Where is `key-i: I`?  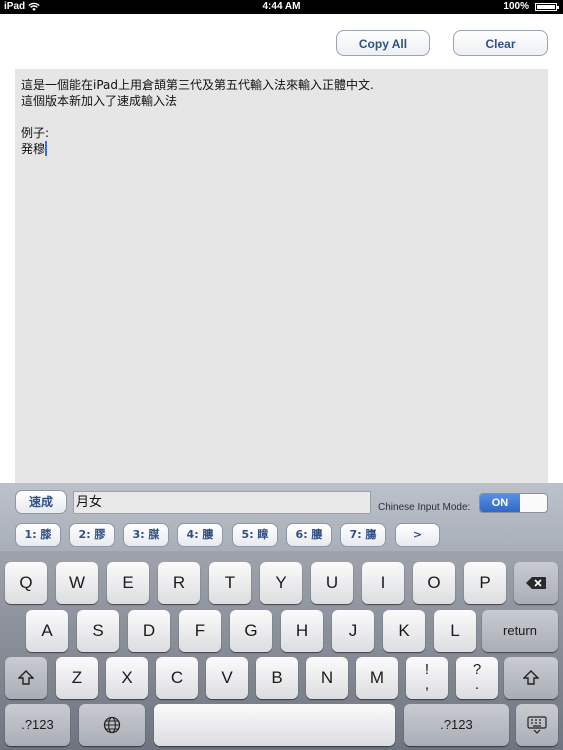
key-i: I is located at coordinates (383, 583).